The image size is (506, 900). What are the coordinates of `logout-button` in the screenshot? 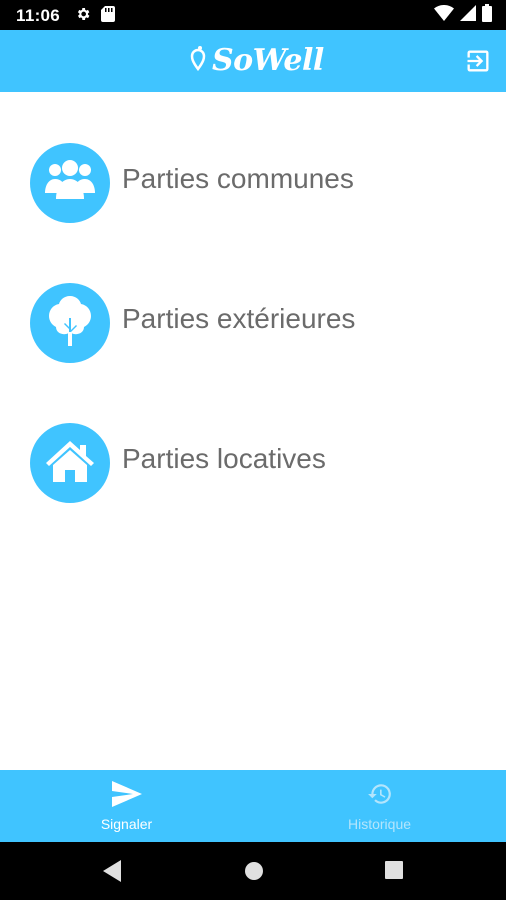 It's located at (478, 61).